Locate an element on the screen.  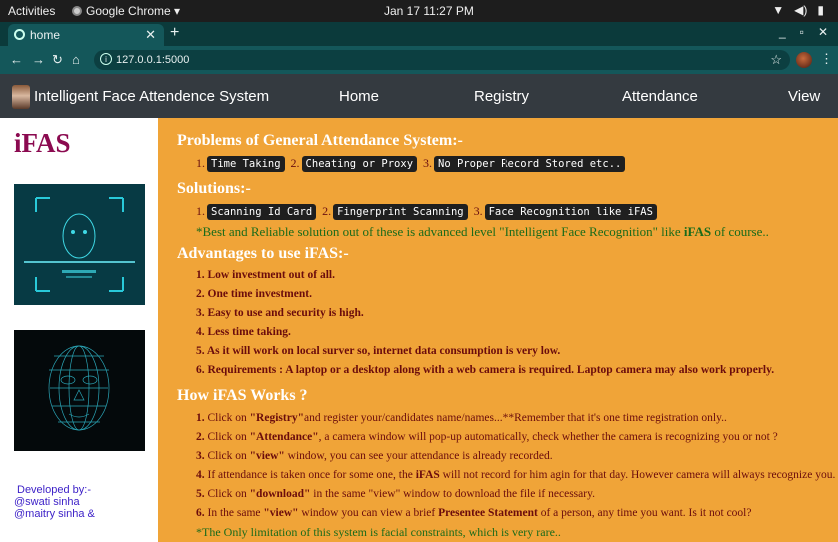
bookmark-star-icon: ☆ is located at coordinates (776, 60).